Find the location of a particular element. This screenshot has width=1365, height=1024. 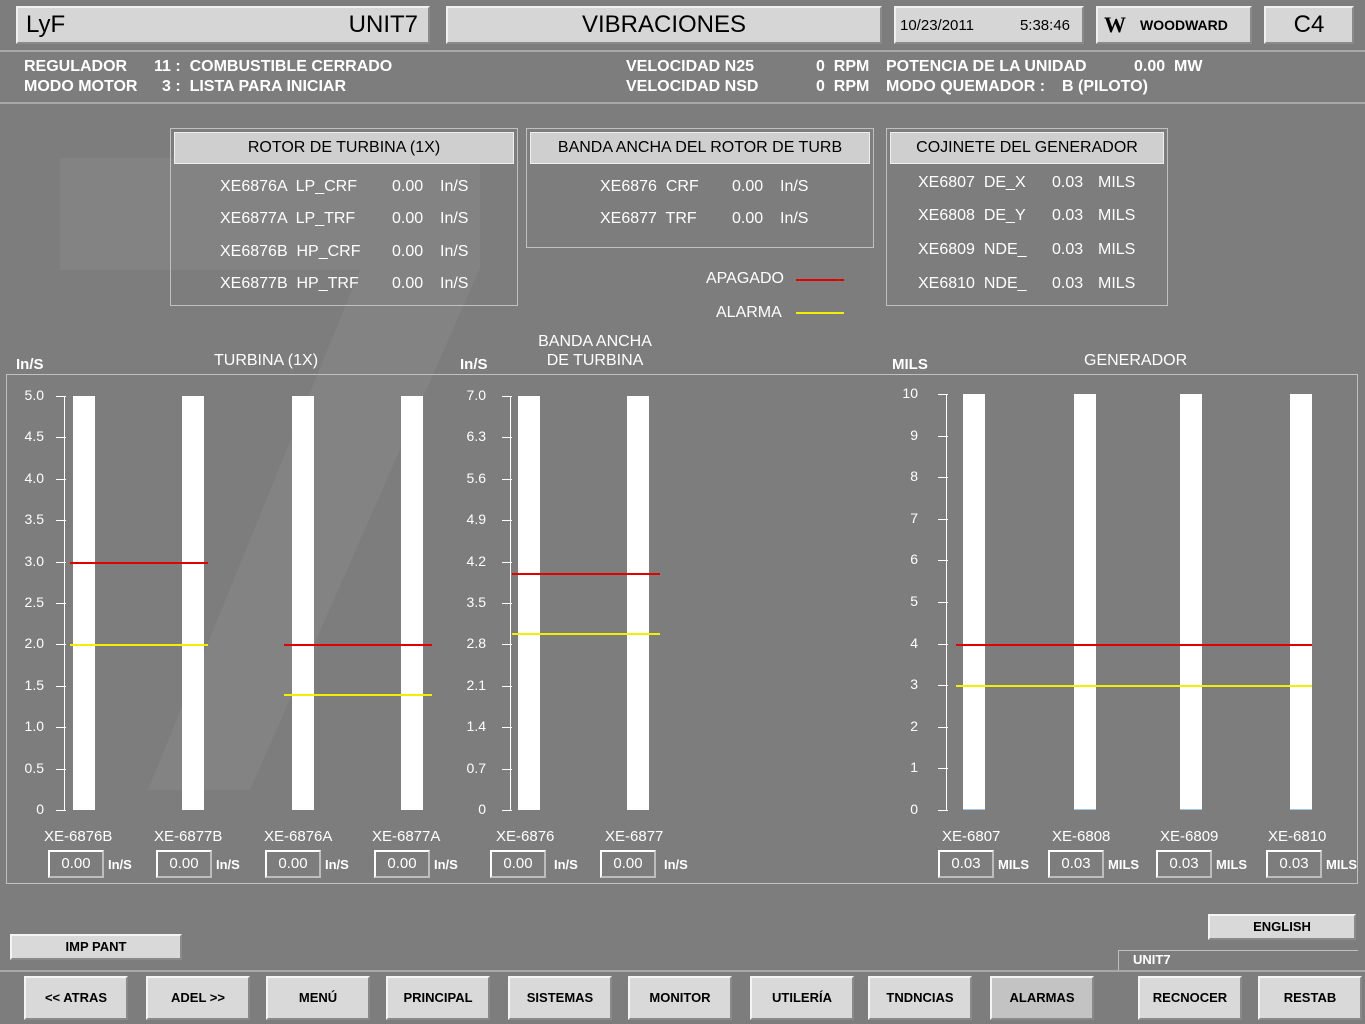

y-tick-label: 4.5 is located at coordinates (34, 436).